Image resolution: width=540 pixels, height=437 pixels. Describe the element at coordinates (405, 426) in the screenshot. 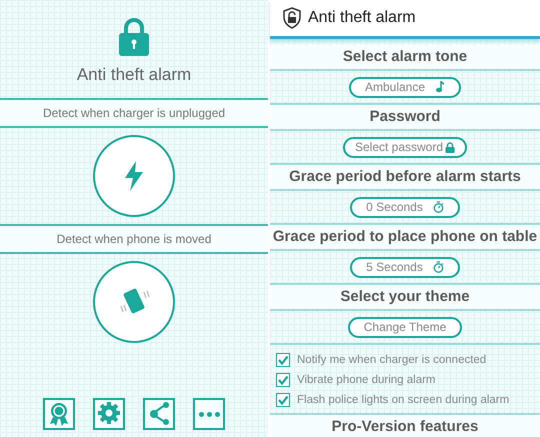

I see `section-heading: Pro-Version features` at that location.